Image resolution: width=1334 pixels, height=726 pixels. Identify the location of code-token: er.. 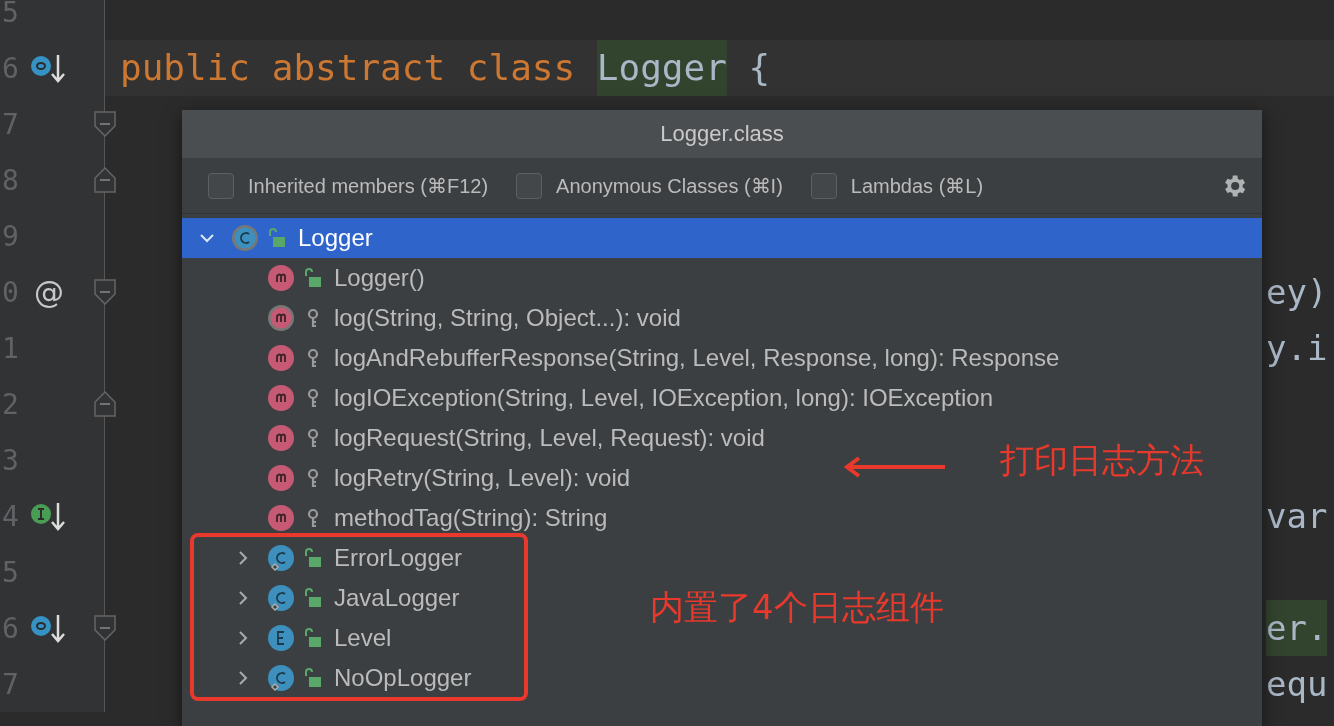
(1297, 628).